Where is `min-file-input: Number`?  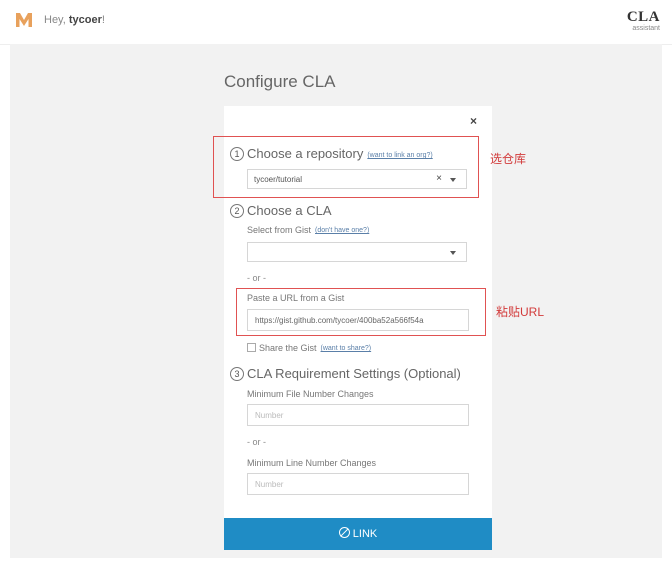 min-file-input: Number is located at coordinates (358, 415).